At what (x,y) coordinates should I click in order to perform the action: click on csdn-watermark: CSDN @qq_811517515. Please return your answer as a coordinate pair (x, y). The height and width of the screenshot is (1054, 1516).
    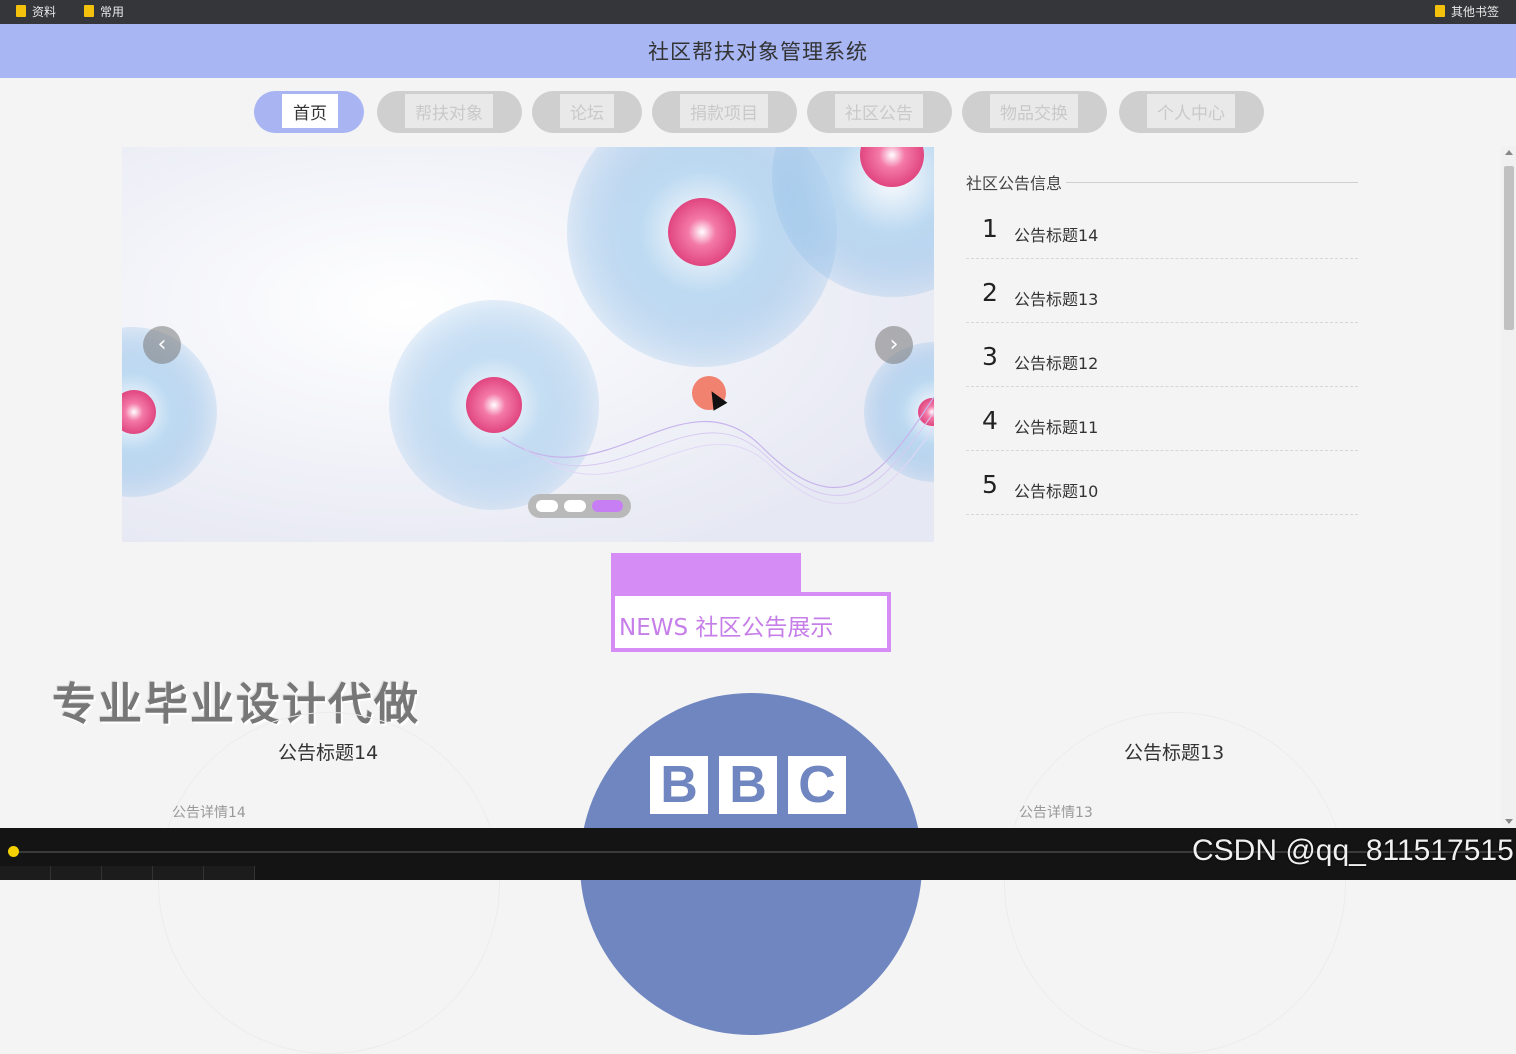
    Looking at the image, I should click on (1353, 850).